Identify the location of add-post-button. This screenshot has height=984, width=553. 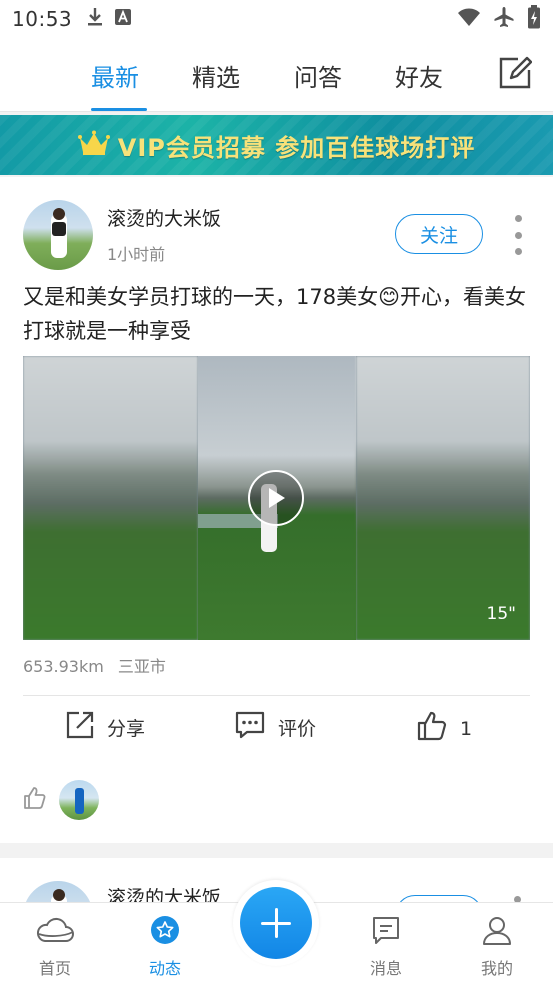
(276, 923).